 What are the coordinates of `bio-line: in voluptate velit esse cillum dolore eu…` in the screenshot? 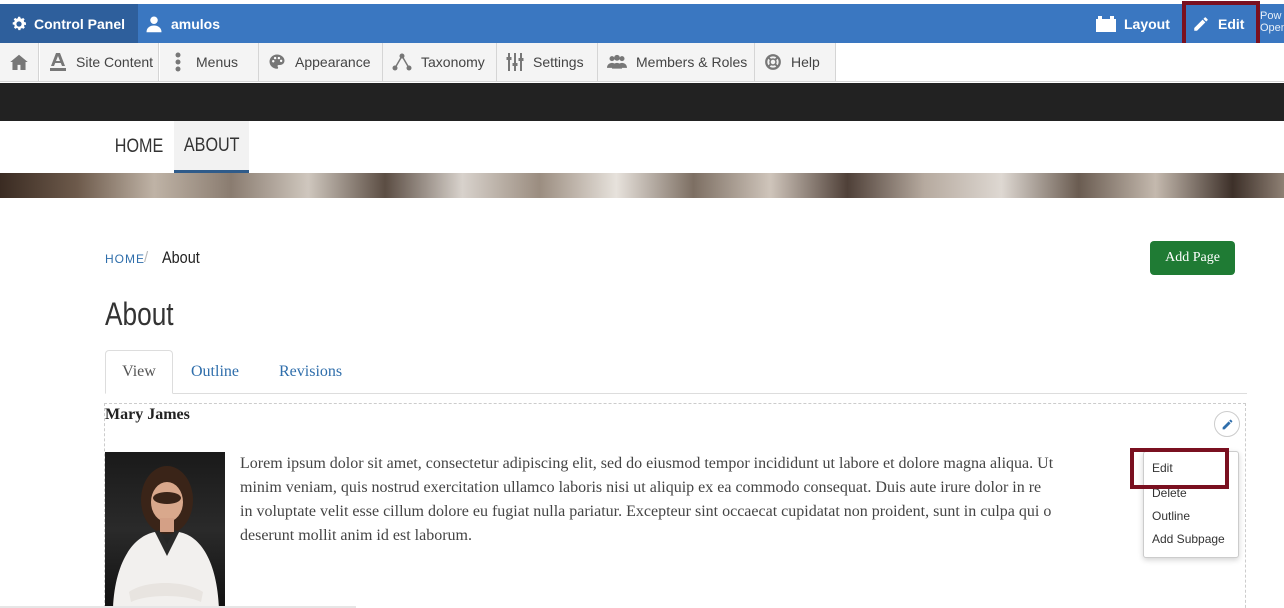 It's located at (646, 511).